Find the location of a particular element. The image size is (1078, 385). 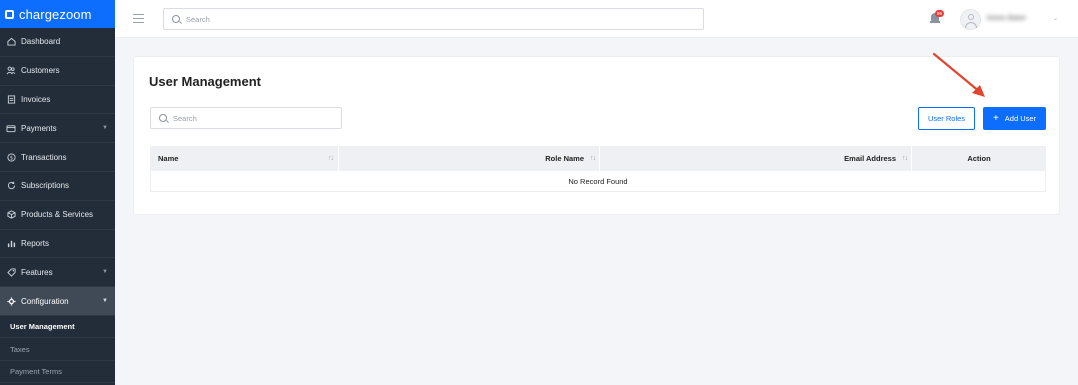

top-search-input is located at coordinates (444, 19).